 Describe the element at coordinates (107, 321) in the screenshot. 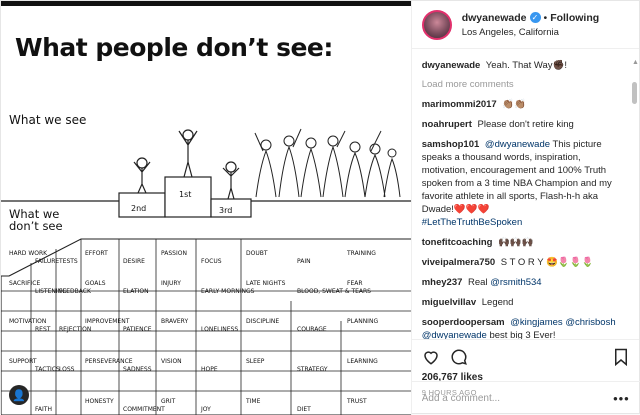

I see `iceberg-word: IMPROVEMENT` at that location.